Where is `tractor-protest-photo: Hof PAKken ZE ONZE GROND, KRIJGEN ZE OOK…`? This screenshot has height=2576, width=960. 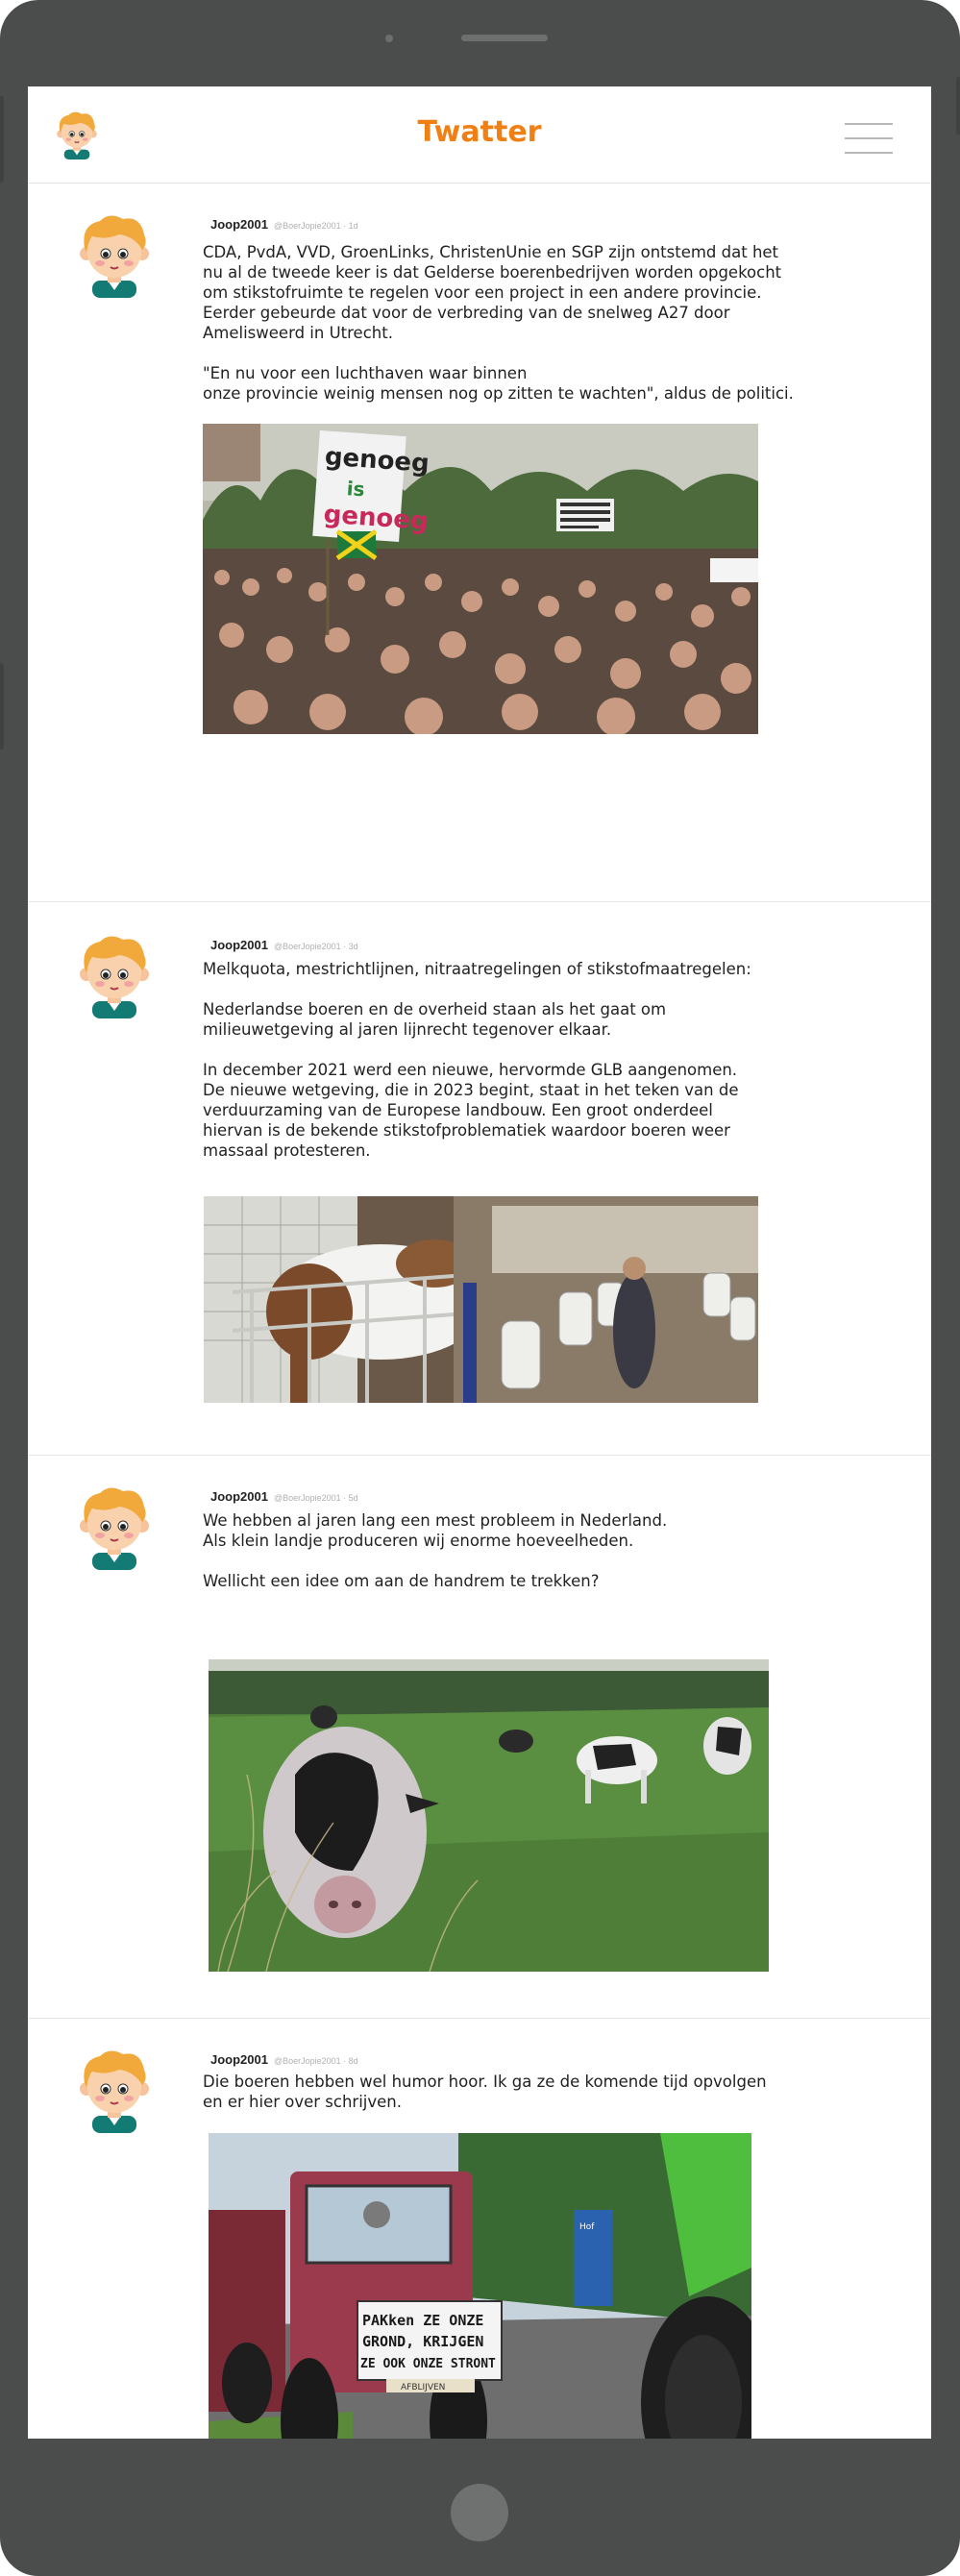 tractor-protest-photo: Hof PAKken ZE ONZE GROND, KRIJGEN ZE OOK… is located at coordinates (480, 2286).